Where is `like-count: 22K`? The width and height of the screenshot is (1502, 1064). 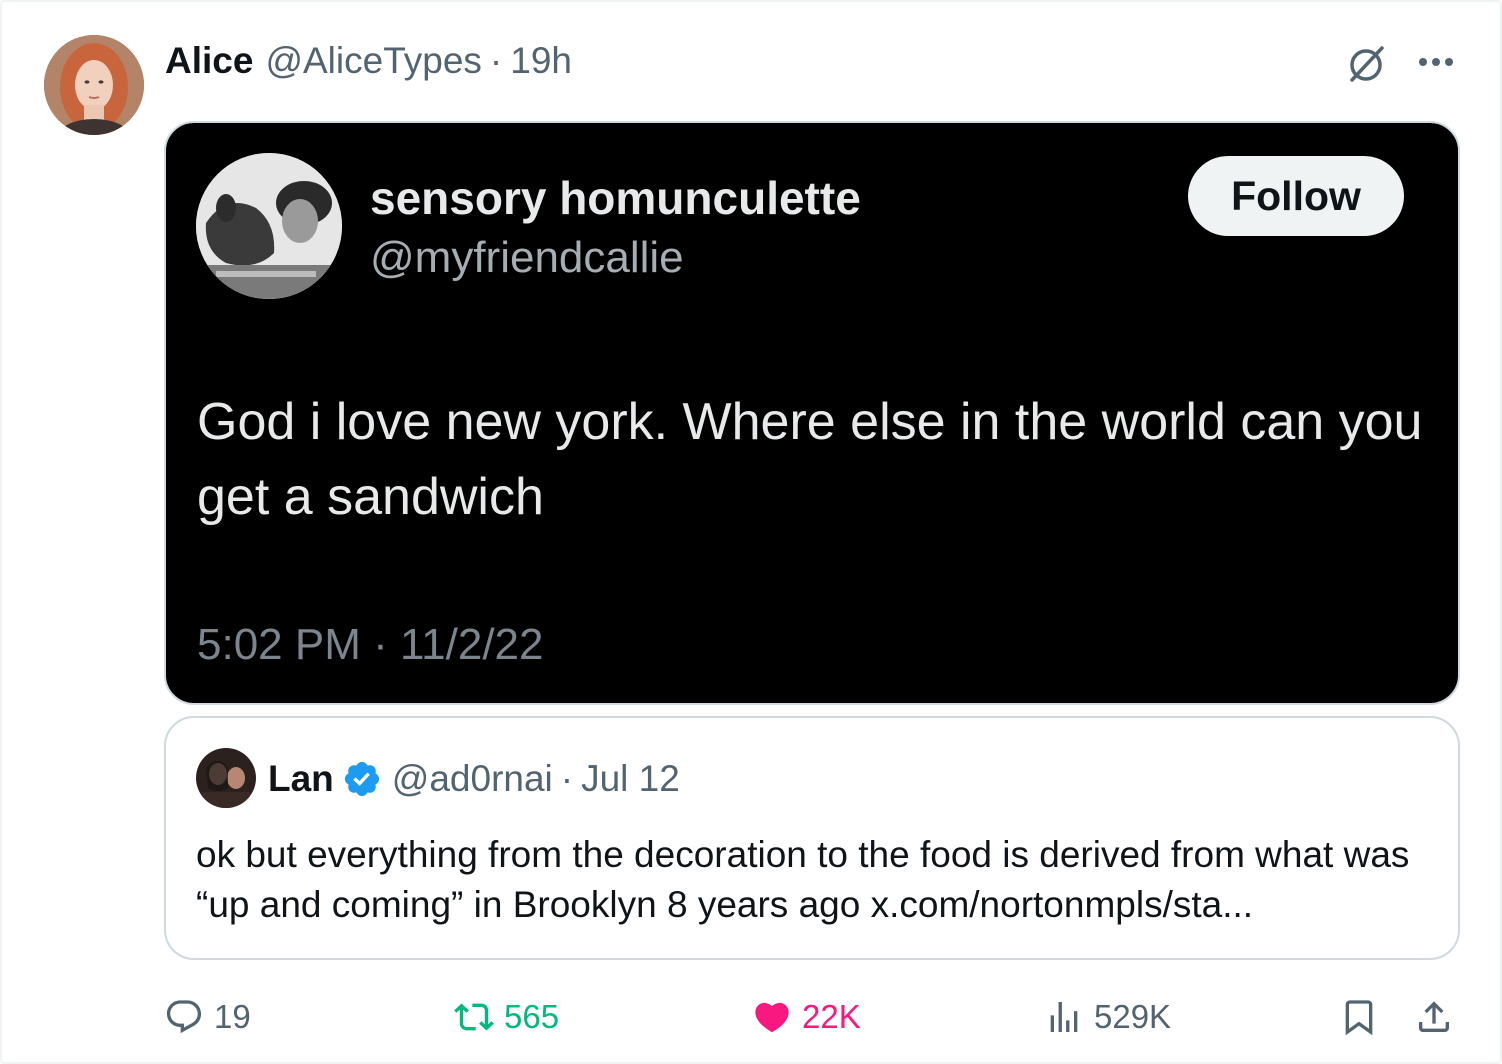
like-count: 22K is located at coordinates (831, 1016).